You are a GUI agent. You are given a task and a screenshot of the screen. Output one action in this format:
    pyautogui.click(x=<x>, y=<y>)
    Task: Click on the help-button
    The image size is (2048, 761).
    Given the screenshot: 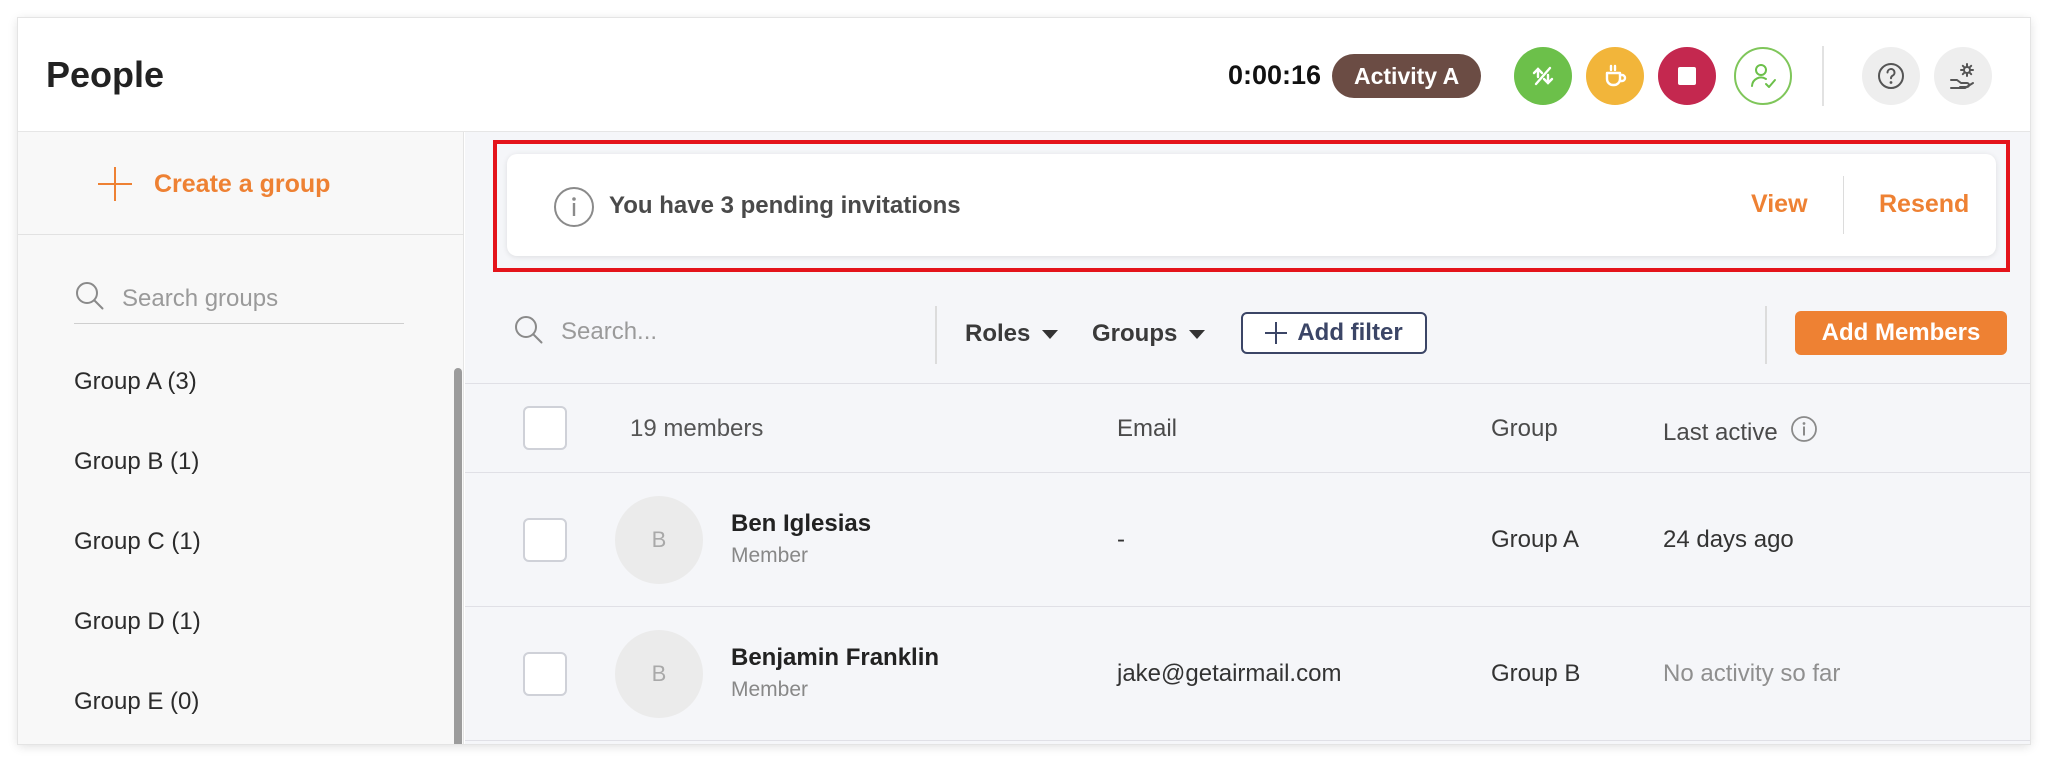 What is the action you would take?
    pyautogui.click(x=1891, y=76)
    